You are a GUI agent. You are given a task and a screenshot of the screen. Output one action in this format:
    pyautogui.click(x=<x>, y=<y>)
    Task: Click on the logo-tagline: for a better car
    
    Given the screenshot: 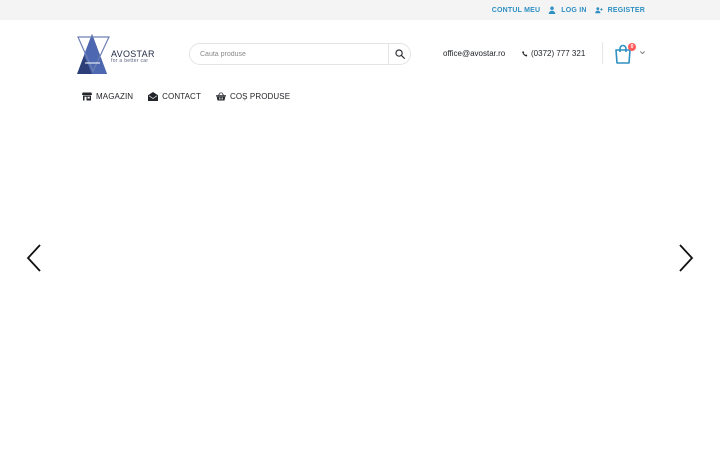 What is the action you would take?
    pyautogui.click(x=130, y=61)
    